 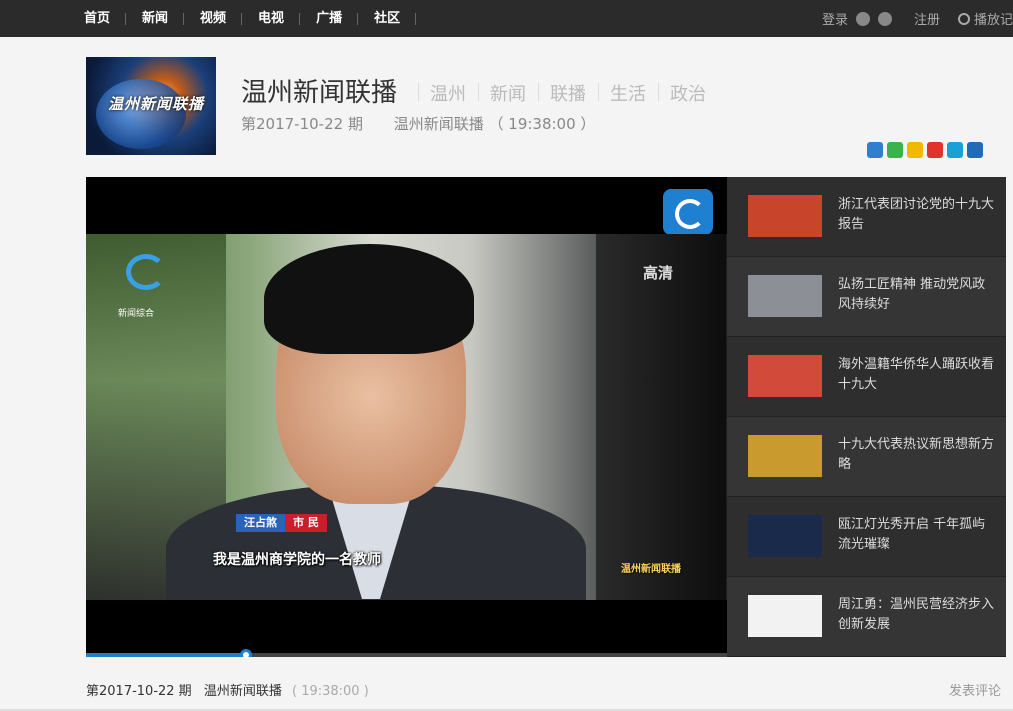 I want to click on playlist-title: 瓯江灯光秀开启 千年孤屿流光璀璨, so click(x=918, y=535).